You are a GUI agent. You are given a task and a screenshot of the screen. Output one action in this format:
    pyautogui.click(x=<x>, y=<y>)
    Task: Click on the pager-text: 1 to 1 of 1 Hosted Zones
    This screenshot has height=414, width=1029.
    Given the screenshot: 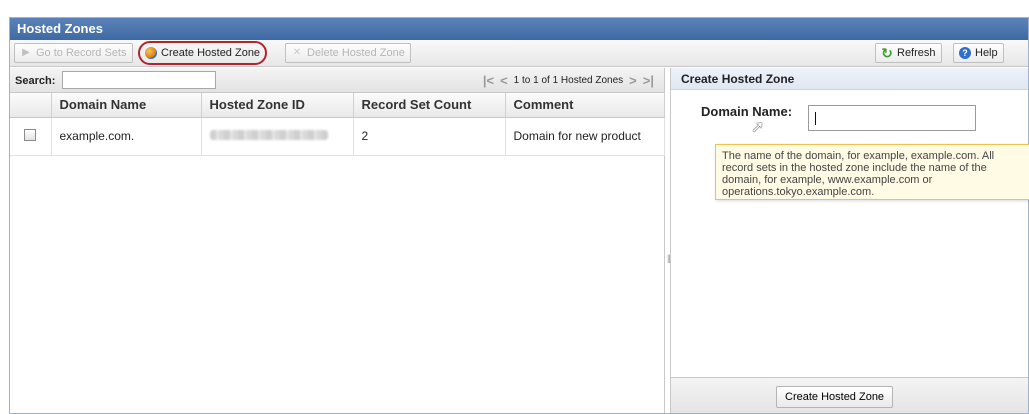 What is the action you would take?
    pyautogui.click(x=568, y=80)
    